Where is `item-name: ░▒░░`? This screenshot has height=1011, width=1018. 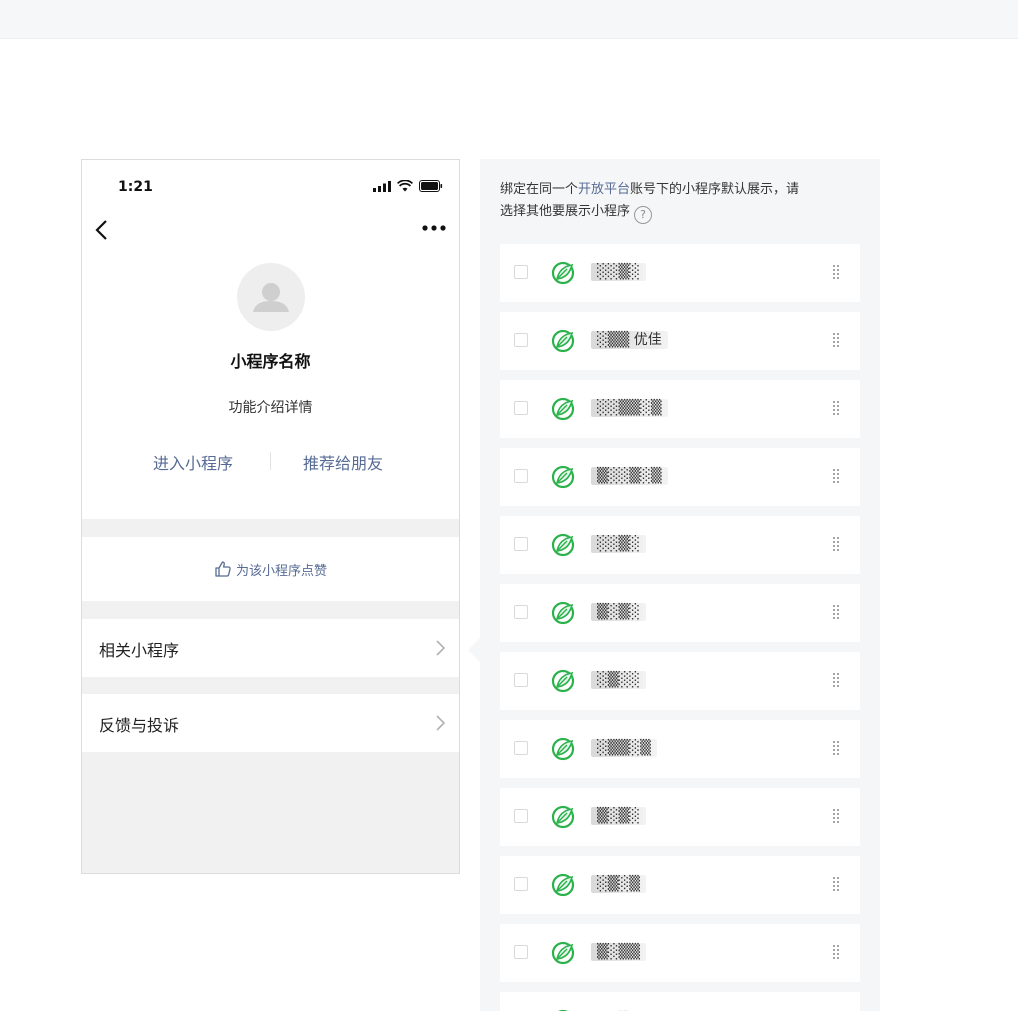 item-name: ░▒░░ is located at coordinates (619, 680).